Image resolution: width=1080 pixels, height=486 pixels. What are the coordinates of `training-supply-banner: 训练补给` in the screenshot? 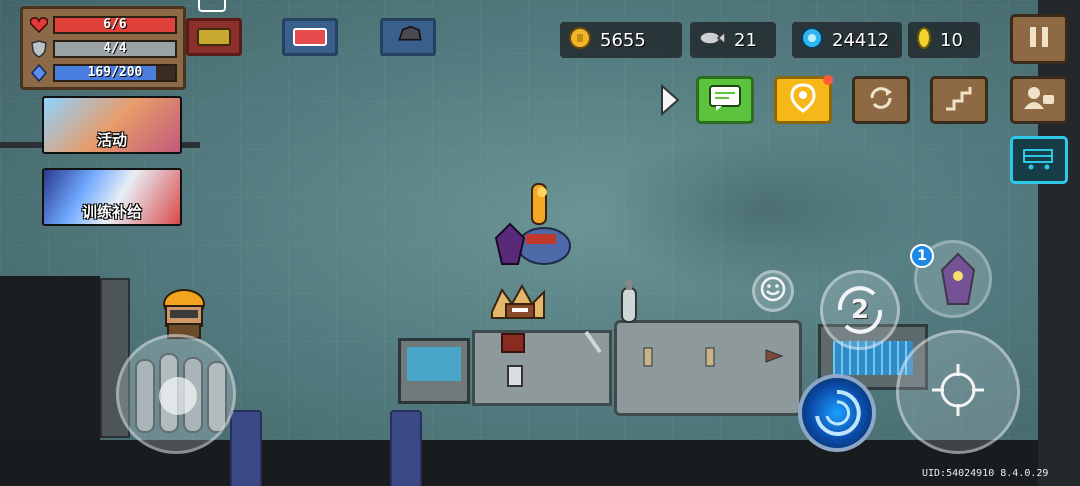 It's located at (112, 197).